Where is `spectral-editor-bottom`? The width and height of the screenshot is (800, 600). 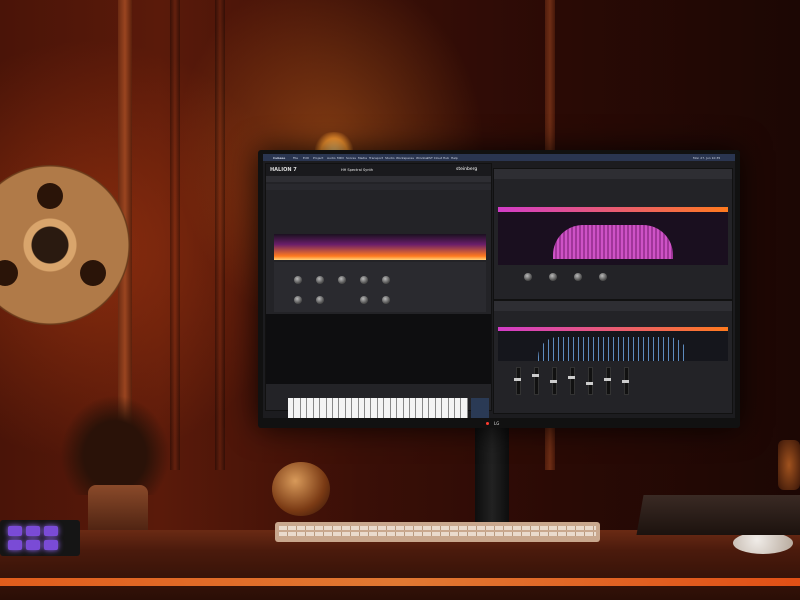
spectral-editor-bottom is located at coordinates (613, 357).